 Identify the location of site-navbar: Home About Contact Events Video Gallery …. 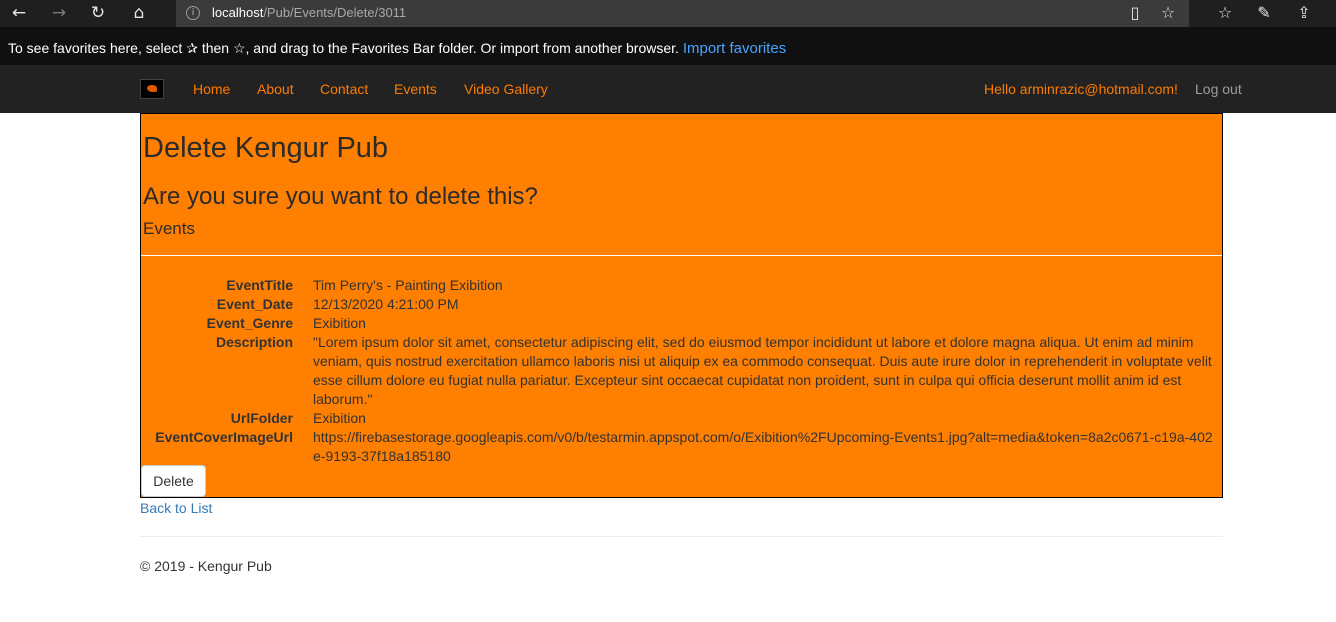
(668, 89).